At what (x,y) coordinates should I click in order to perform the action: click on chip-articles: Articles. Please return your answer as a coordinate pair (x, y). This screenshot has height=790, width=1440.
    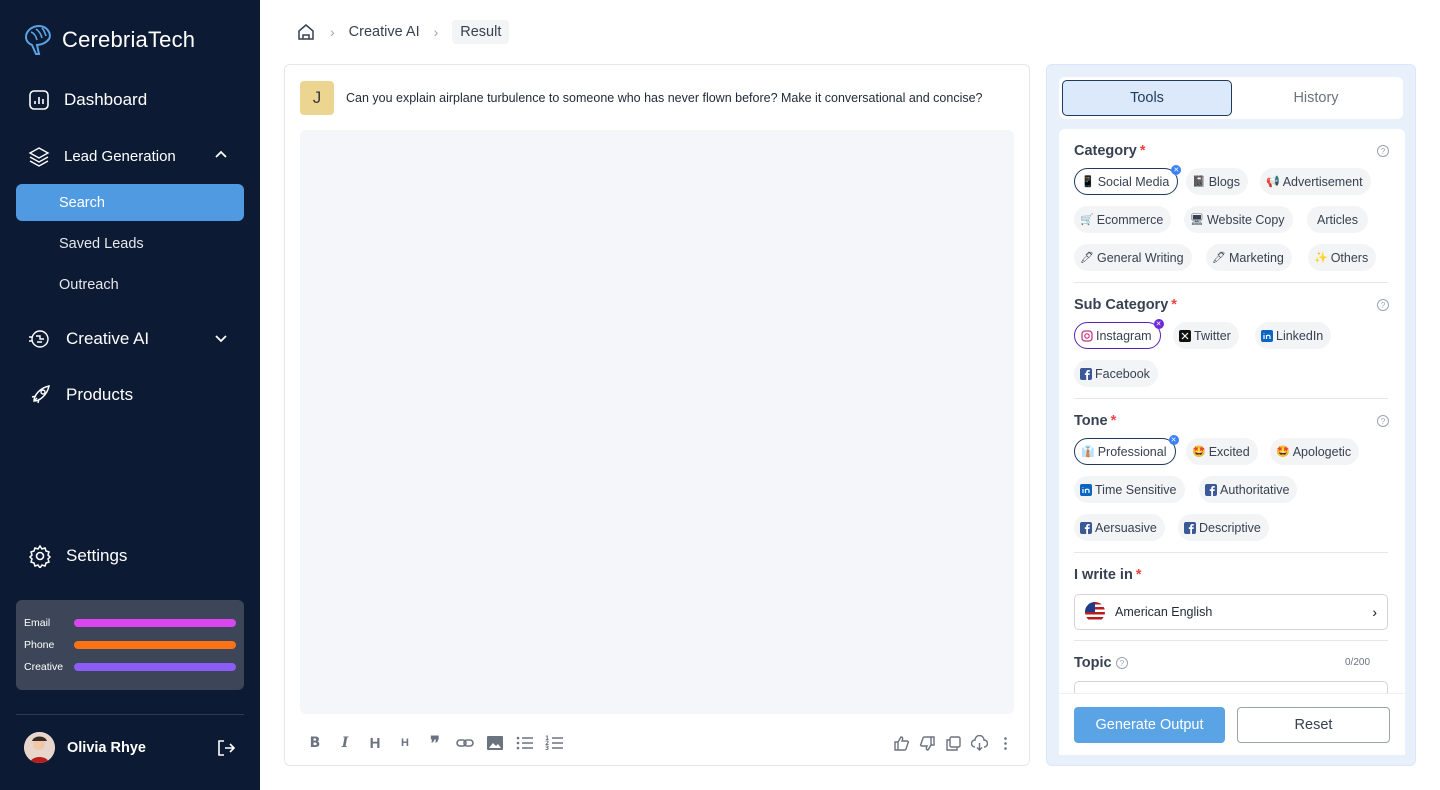
    Looking at the image, I should click on (1337, 219).